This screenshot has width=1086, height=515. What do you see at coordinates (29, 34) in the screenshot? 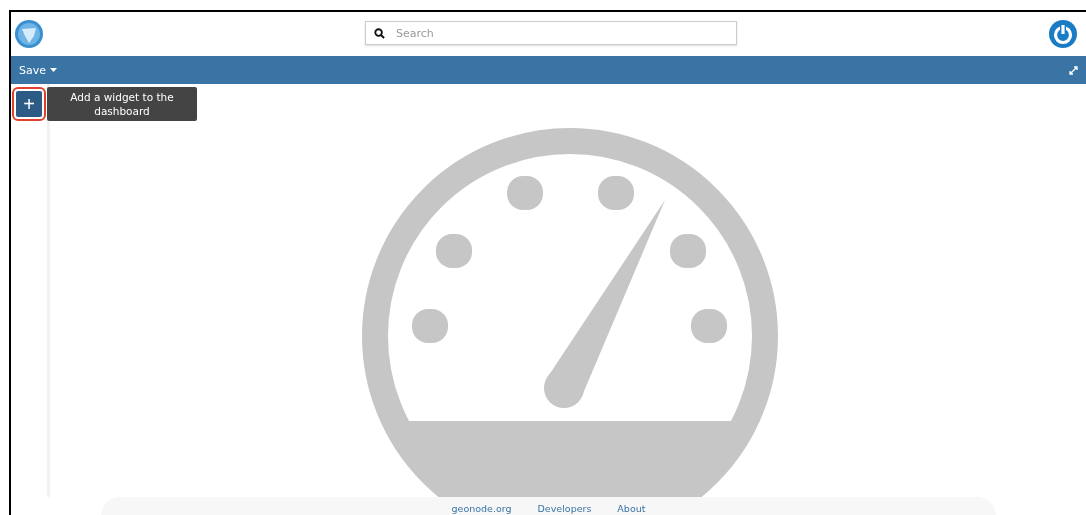
I see `globe-logo-icon` at bounding box center [29, 34].